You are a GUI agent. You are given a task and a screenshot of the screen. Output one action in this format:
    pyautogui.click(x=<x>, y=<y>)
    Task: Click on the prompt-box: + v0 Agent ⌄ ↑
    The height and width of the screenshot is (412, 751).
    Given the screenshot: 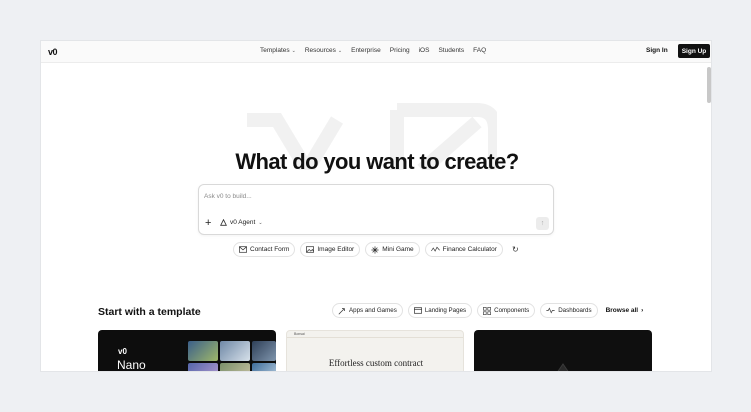 What is the action you would take?
    pyautogui.click(x=376, y=209)
    